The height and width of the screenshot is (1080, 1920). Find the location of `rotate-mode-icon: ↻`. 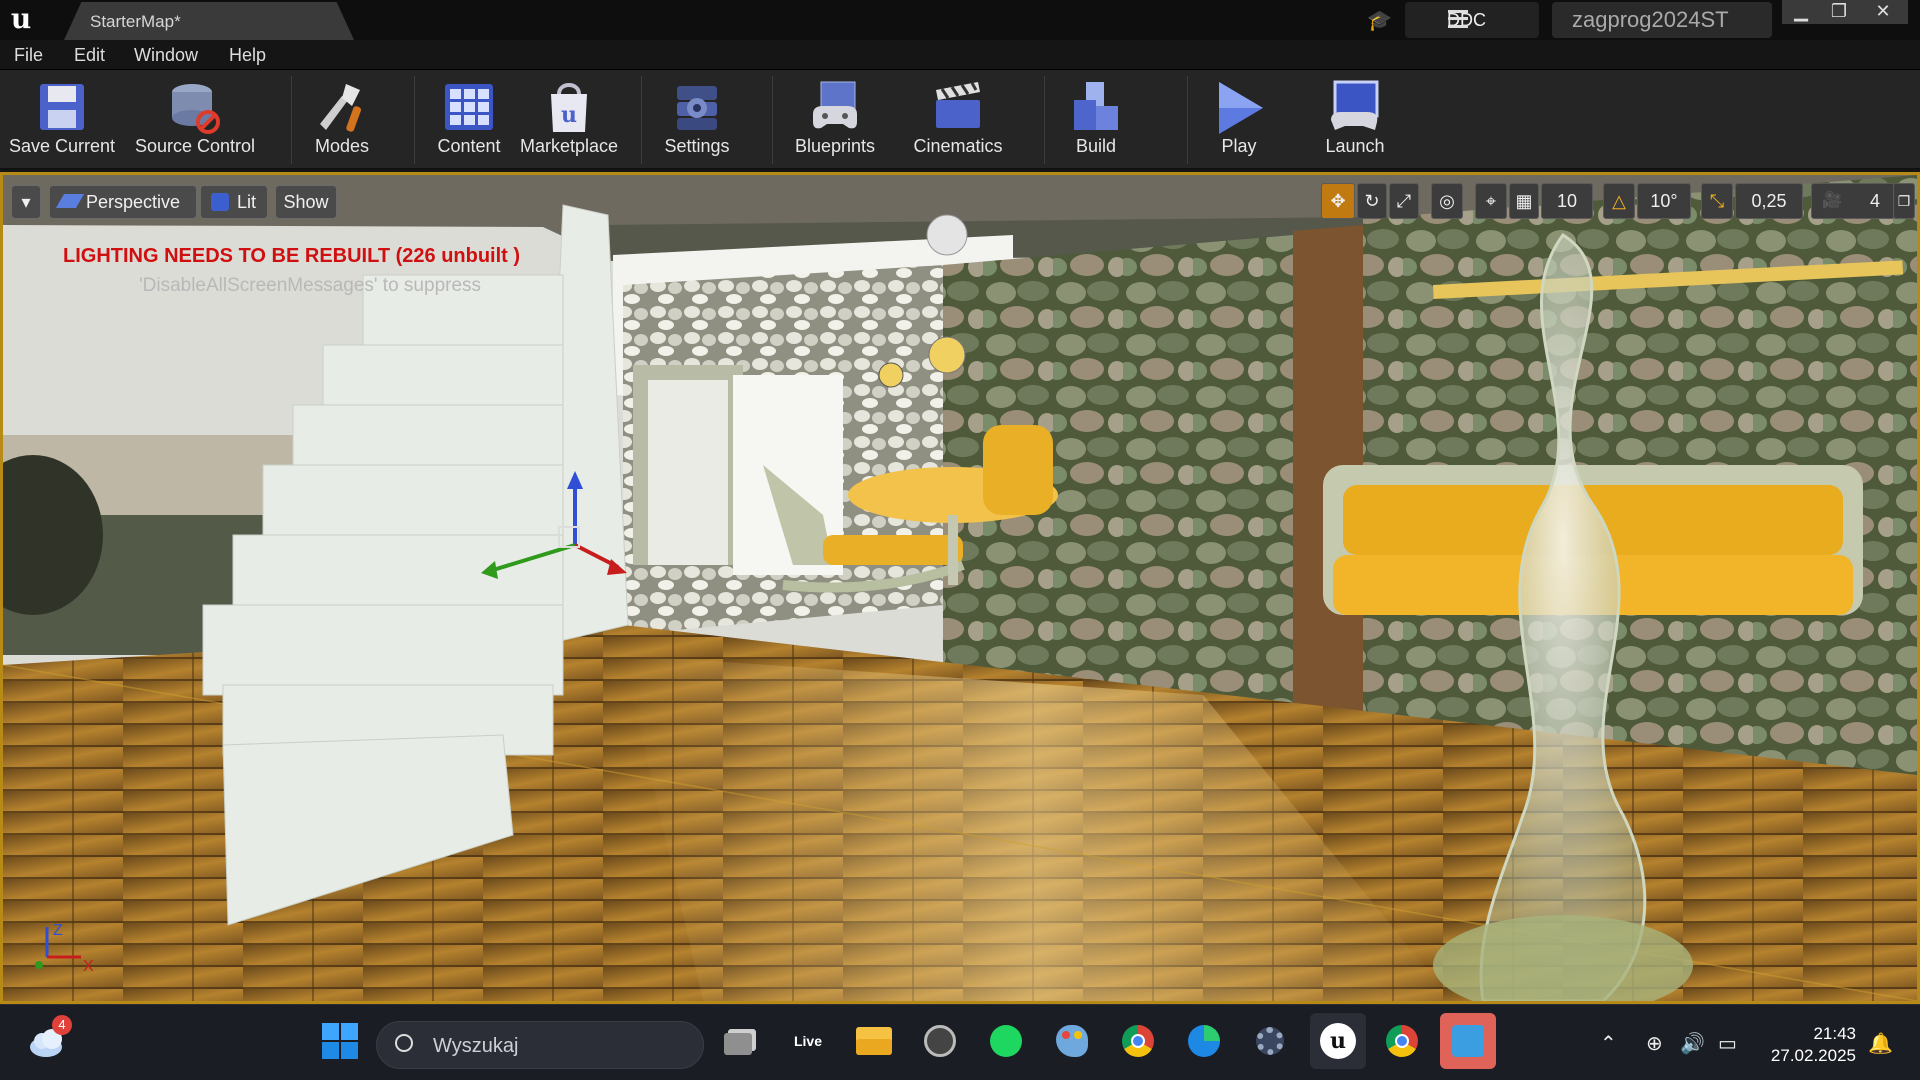

rotate-mode-icon: ↻ is located at coordinates (1372, 201).